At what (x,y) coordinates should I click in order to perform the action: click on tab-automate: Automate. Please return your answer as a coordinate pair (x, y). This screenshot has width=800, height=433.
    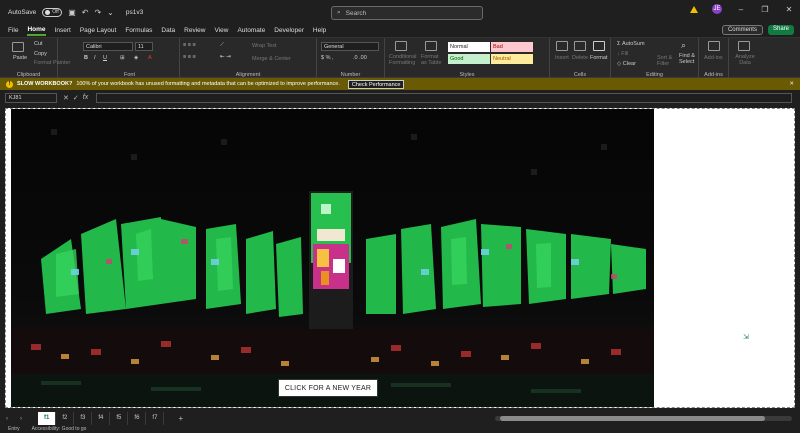
    Looking at the image, I should click on (251, 31).